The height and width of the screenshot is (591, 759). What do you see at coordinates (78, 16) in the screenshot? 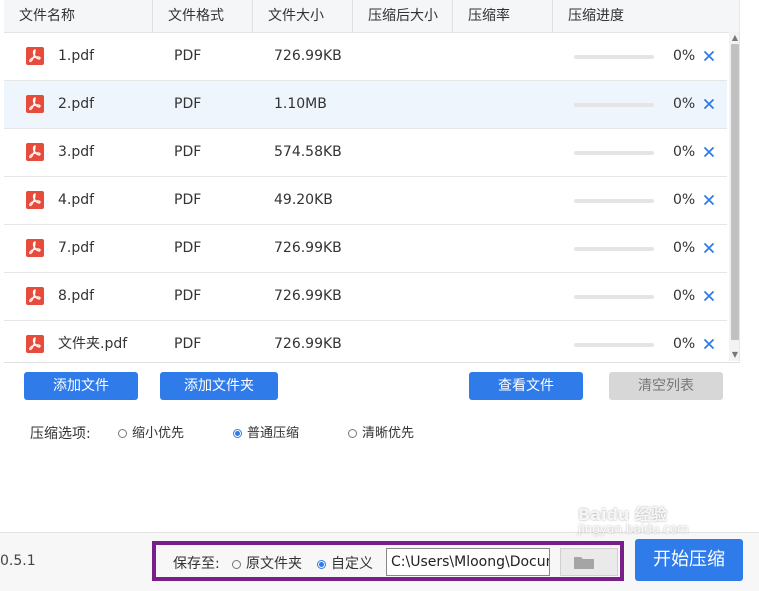
I see `header-file-name: 文件名称` at bounding box center [78, 16].